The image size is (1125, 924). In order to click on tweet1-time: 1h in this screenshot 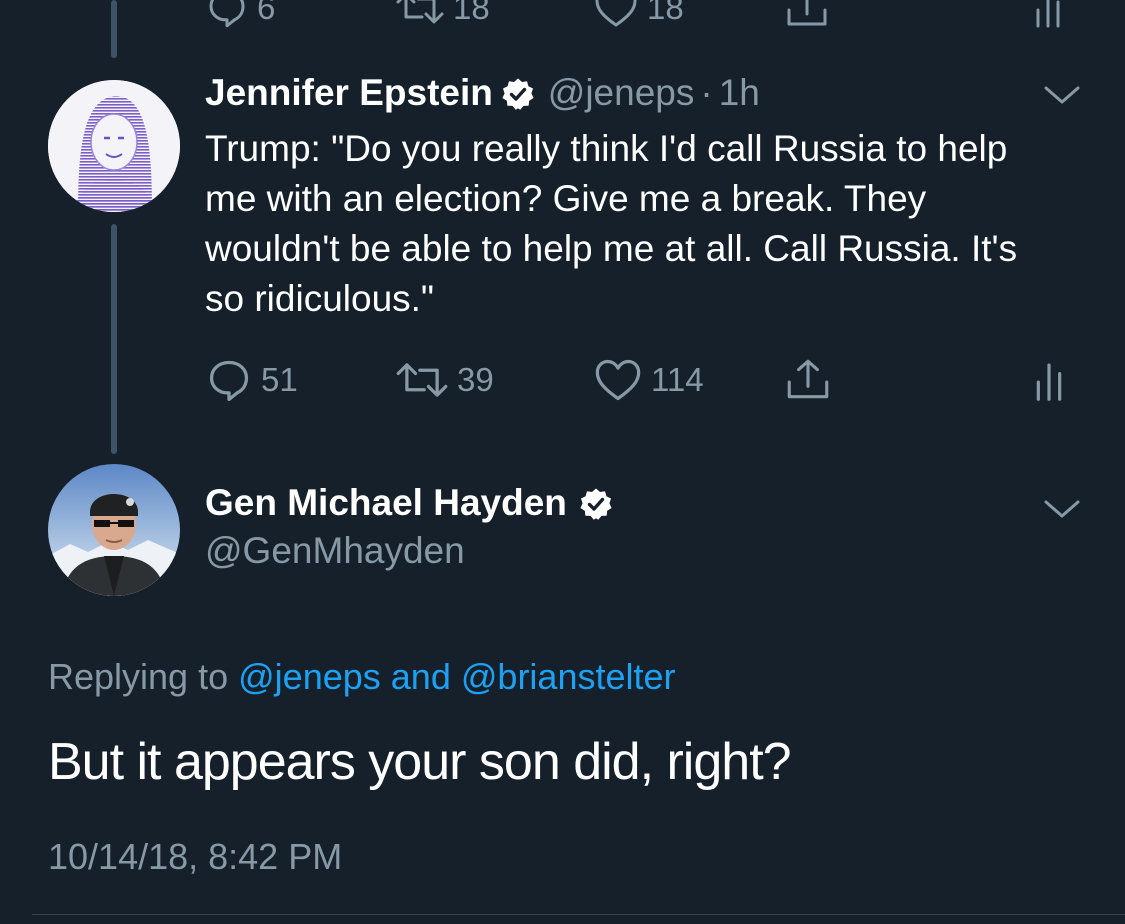, I will do `click(739, 92)`.